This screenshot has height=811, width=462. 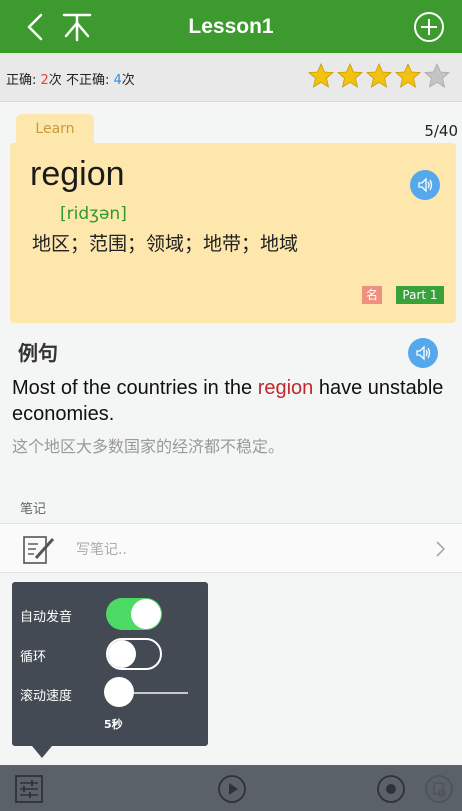 What do you see at coordinates (437, 76) in the screenshot?
I see `star-empty-icon` at bounding box center [437, 76].